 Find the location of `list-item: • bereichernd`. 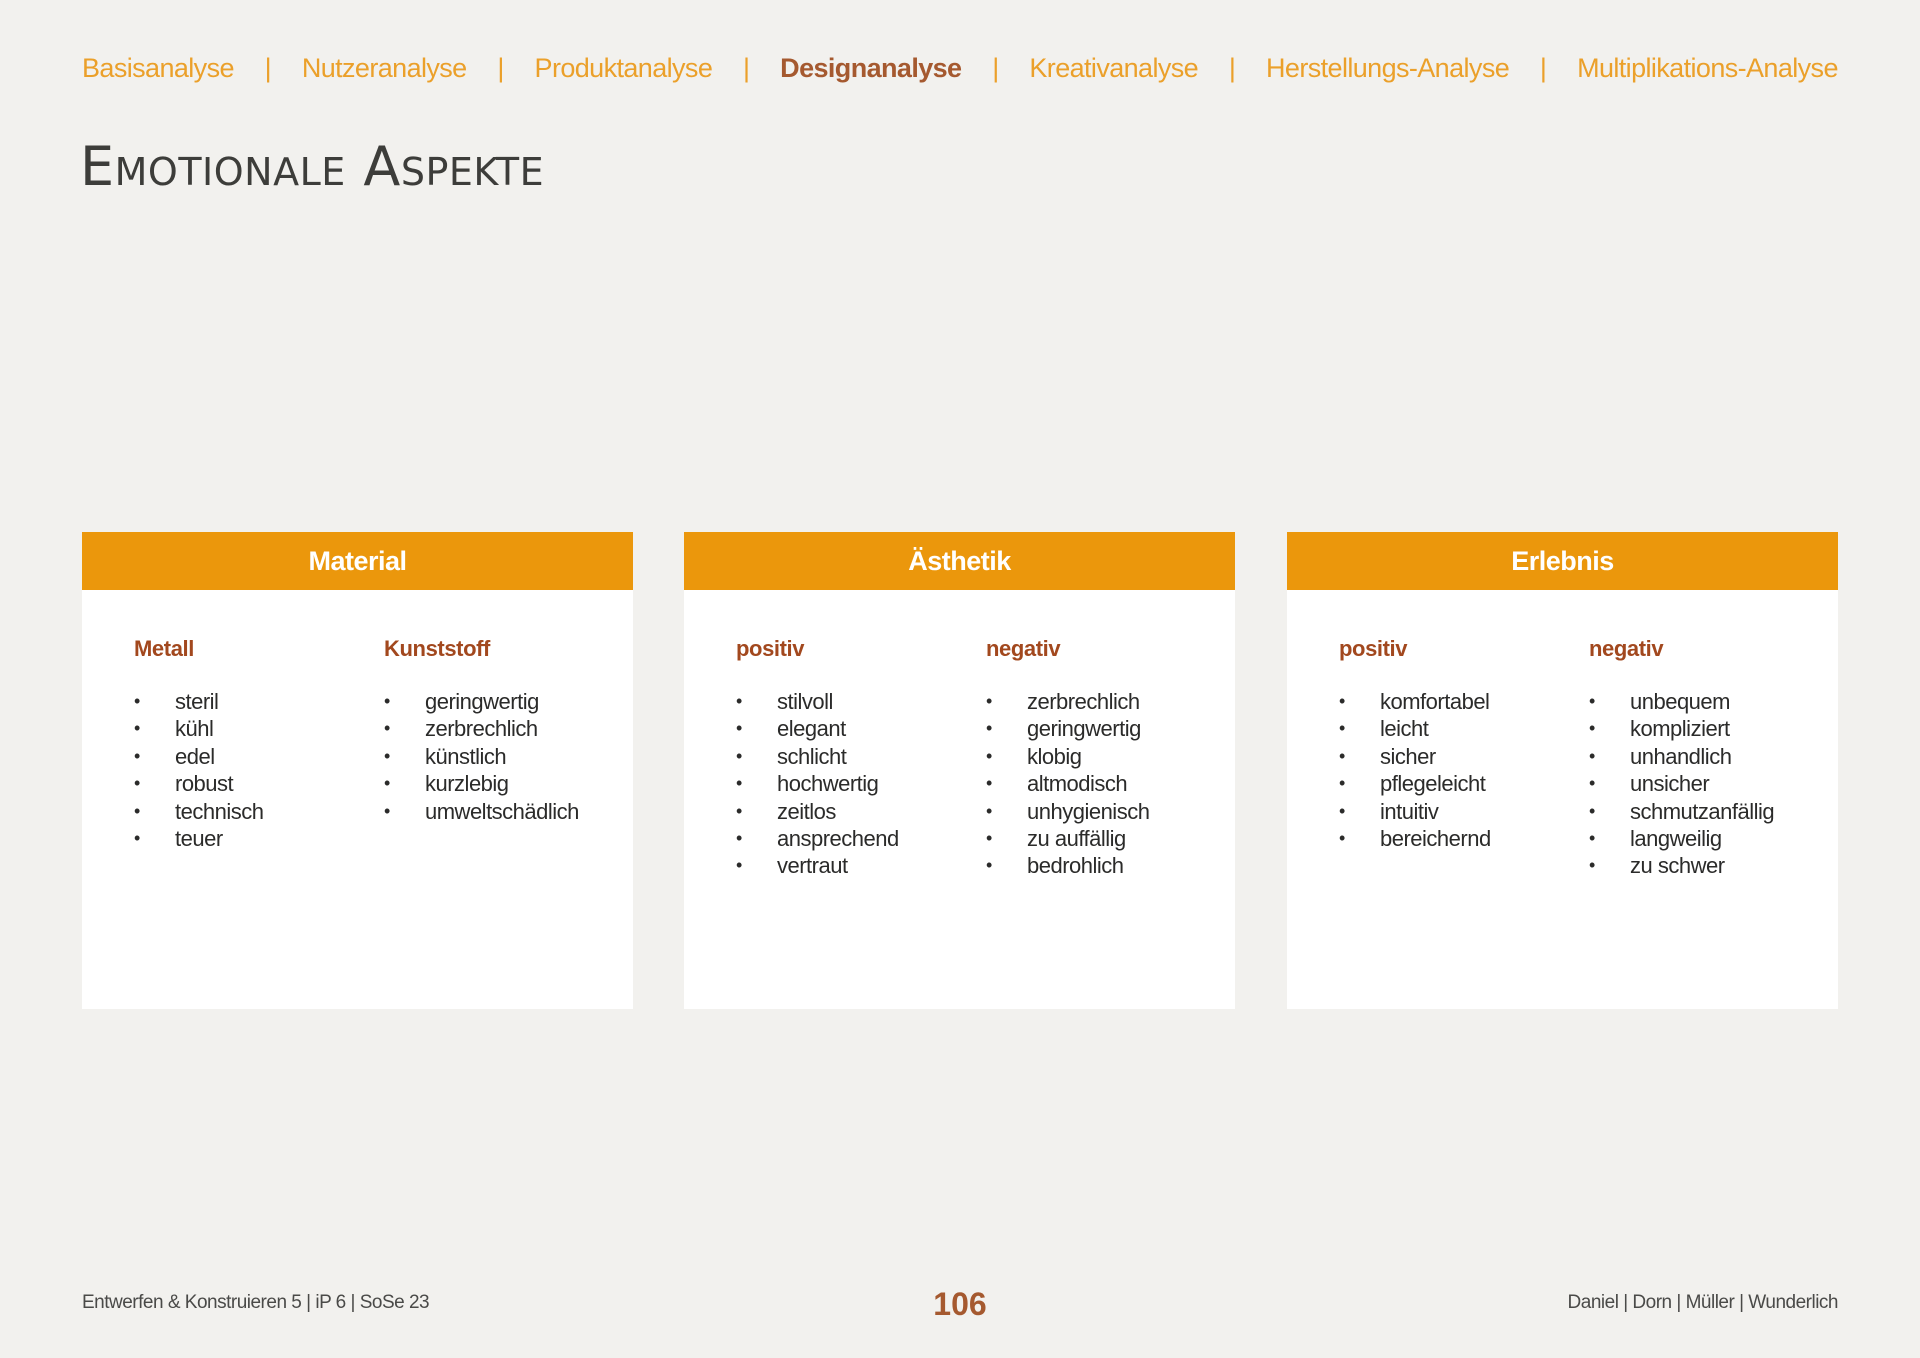

list-item: • bereichernd is located at coordinates (1449, 838).